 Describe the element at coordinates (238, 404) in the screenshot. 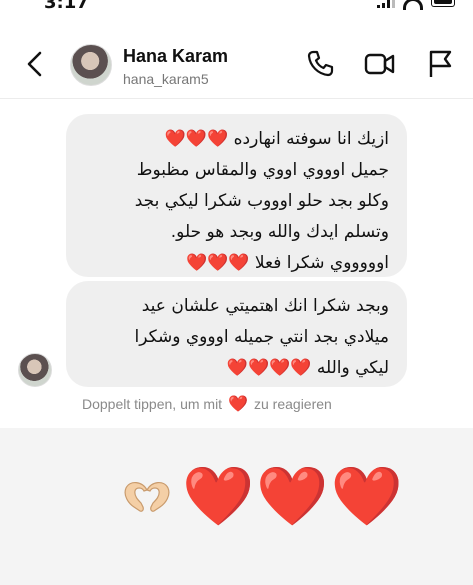

I see `heart-icon: ❤️` at that location.